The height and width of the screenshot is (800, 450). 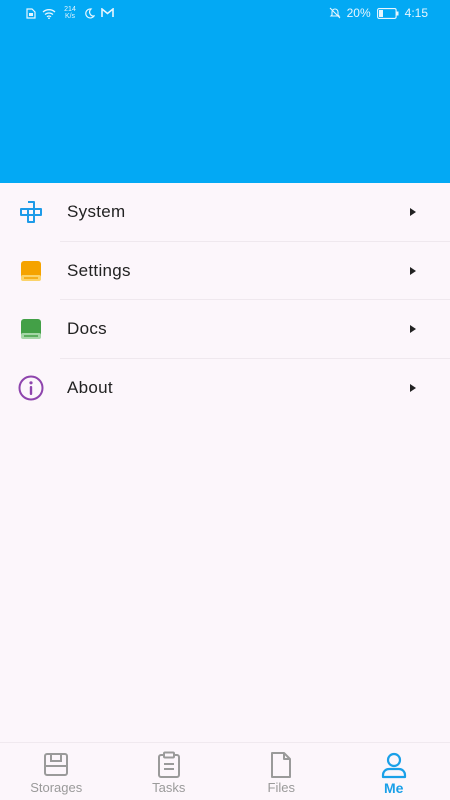 What do you see at coordinates (87, 329) in the screenshot?
I see `menu-item-label: Docs` at bounding box center [87, 329].